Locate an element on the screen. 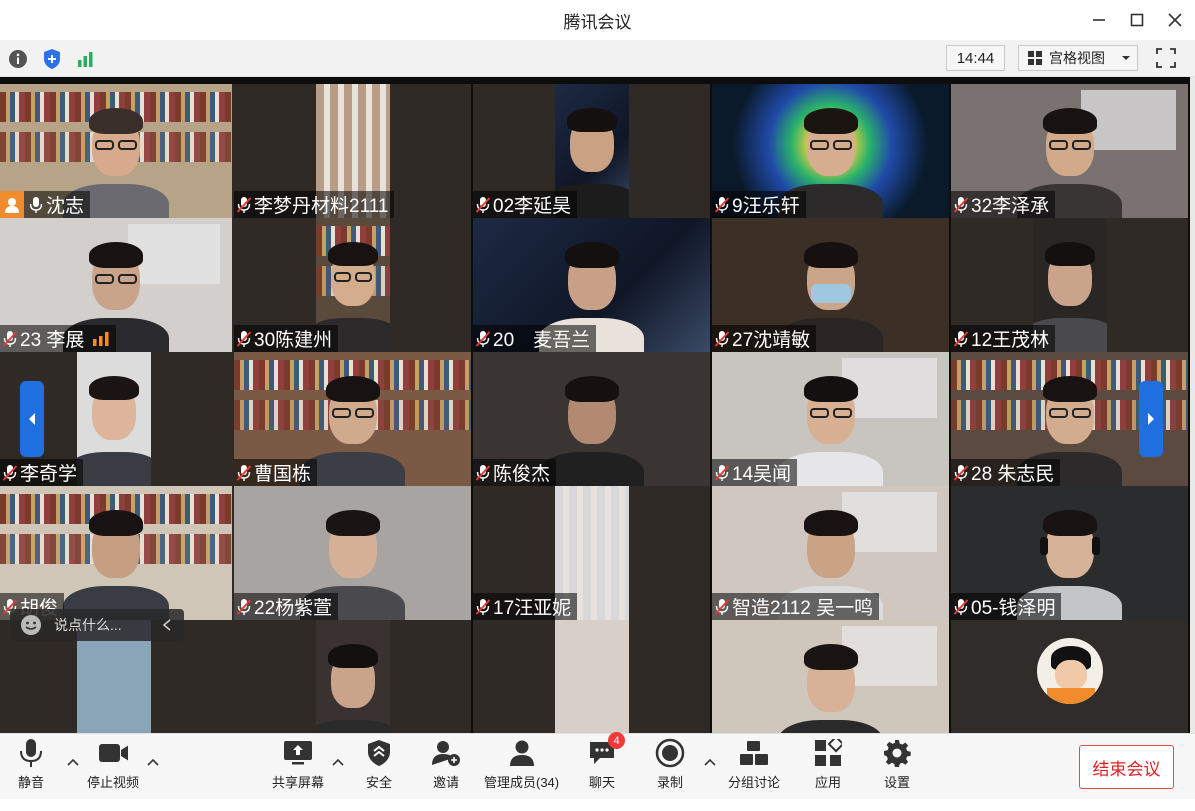  participant-tile: 沈志 is located at coordinates (118, 151).